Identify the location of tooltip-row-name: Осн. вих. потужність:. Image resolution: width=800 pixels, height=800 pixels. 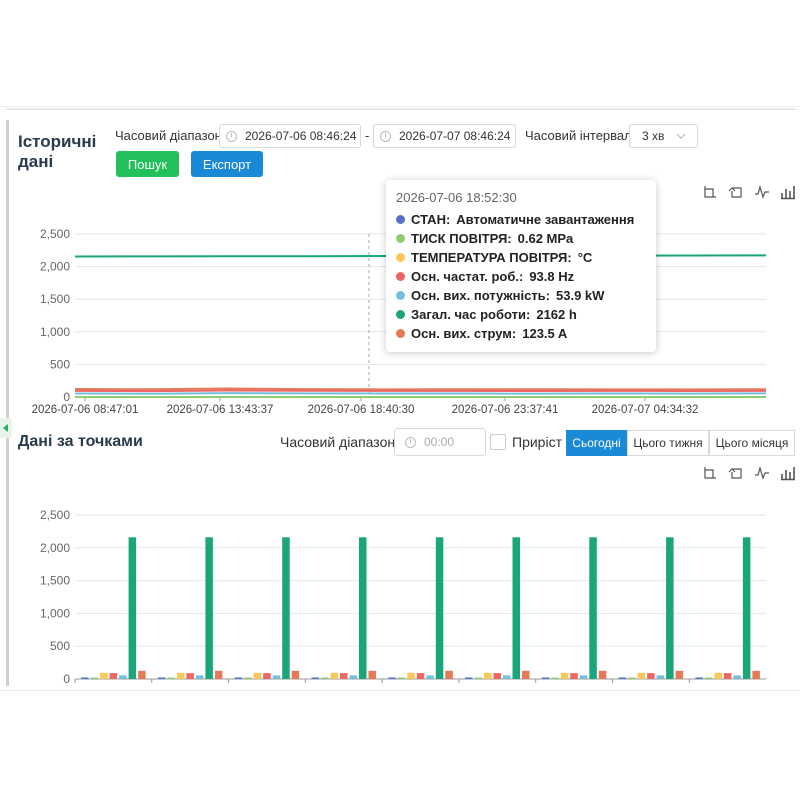
(481, 295).